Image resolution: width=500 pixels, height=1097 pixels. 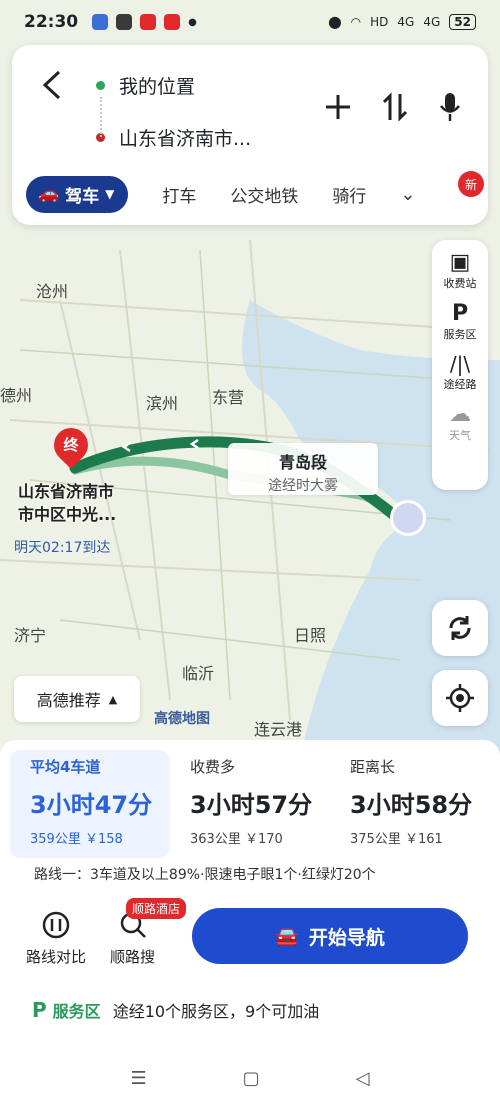 I want to click on tab-cycling: 骑行, so click(x=349, y=194).